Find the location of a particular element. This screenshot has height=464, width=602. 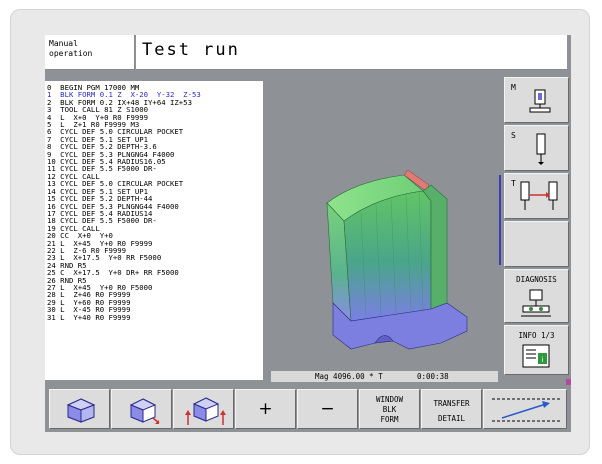

rotate-view-icon is located at coordinates (144, 411).